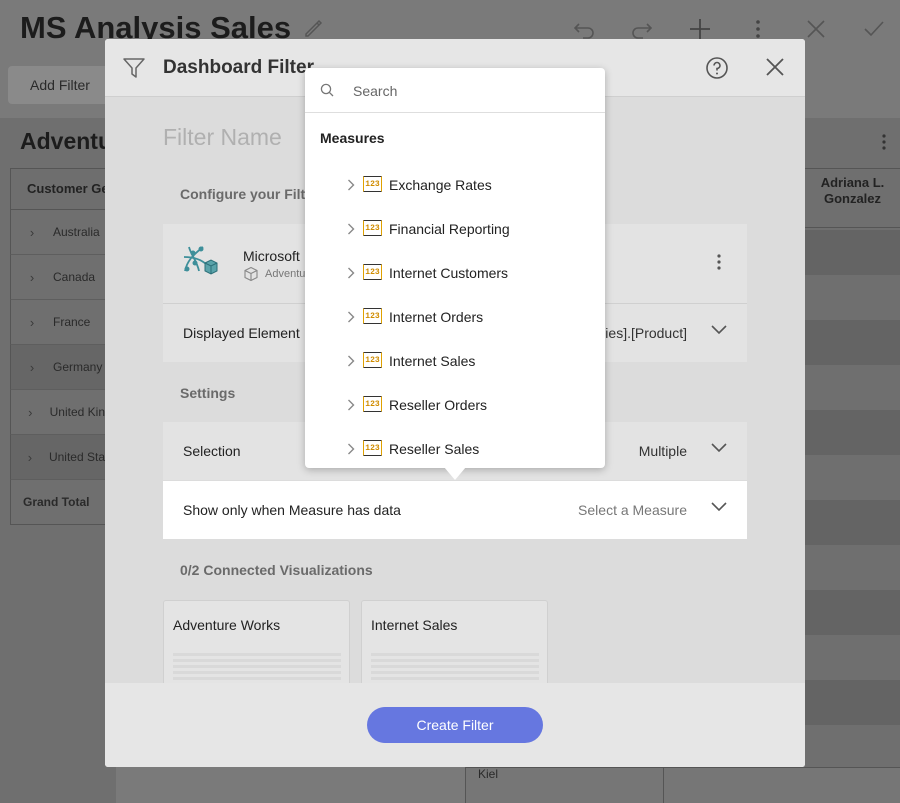 Image resolution: width=900 pixels, height=803 pixels. Describe the element at coordinates (816, 29) in the screenshot. I see `discard-icon` at that location.